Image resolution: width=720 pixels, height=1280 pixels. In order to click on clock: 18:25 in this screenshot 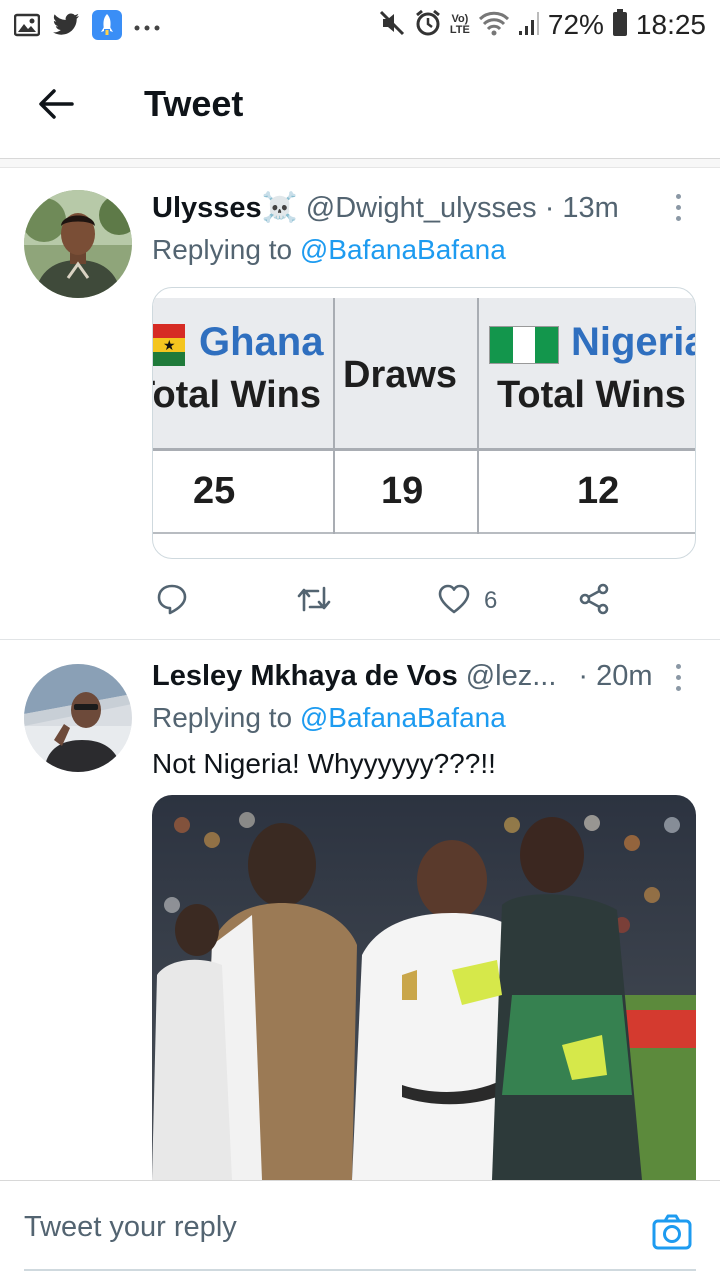, I will do `click(670, 24)`.